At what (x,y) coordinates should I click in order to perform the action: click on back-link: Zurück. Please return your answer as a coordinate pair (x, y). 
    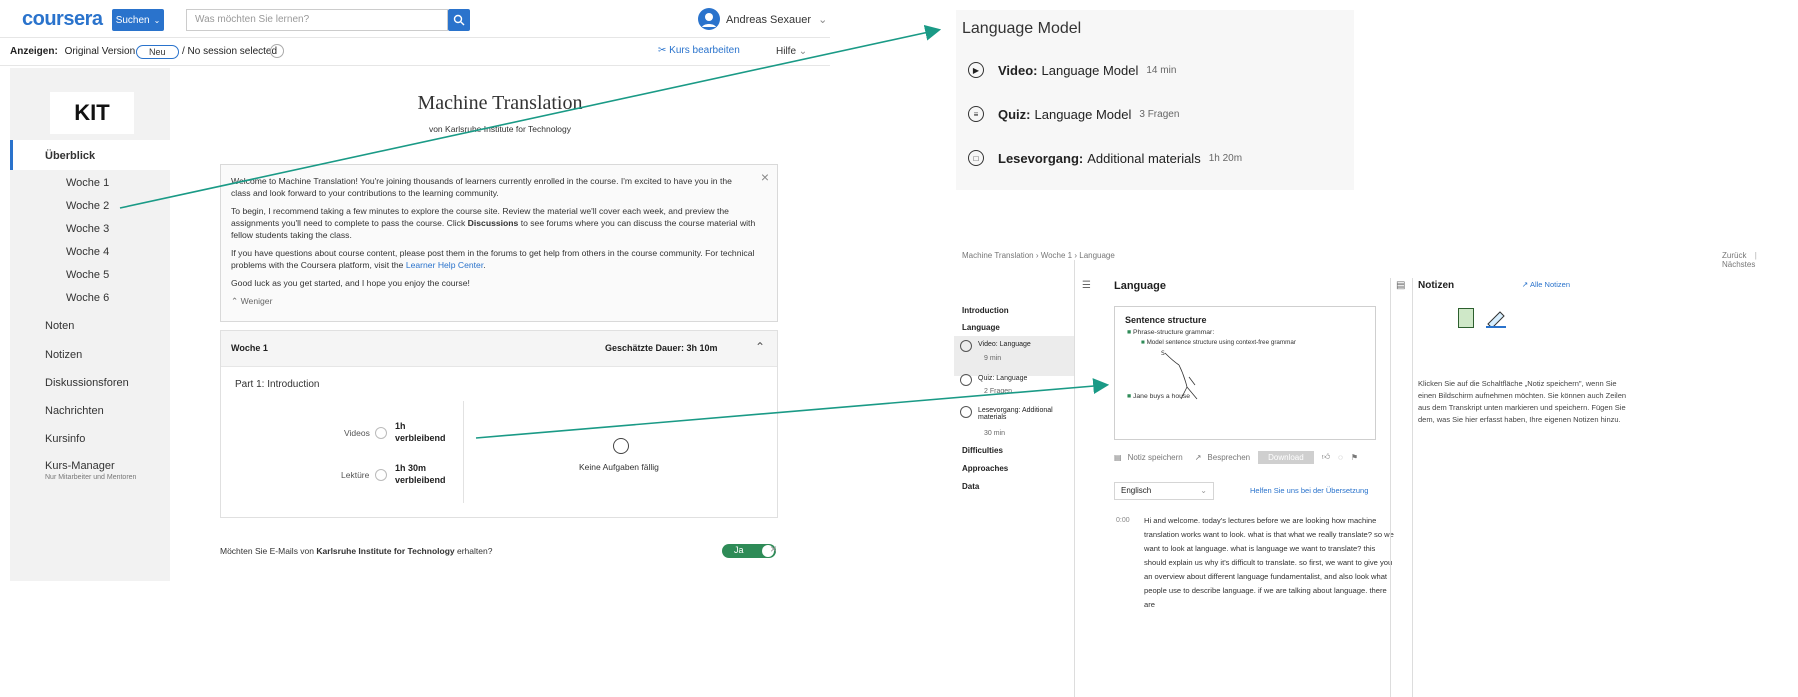
    Looking at the image, I should click on (1734, 255).